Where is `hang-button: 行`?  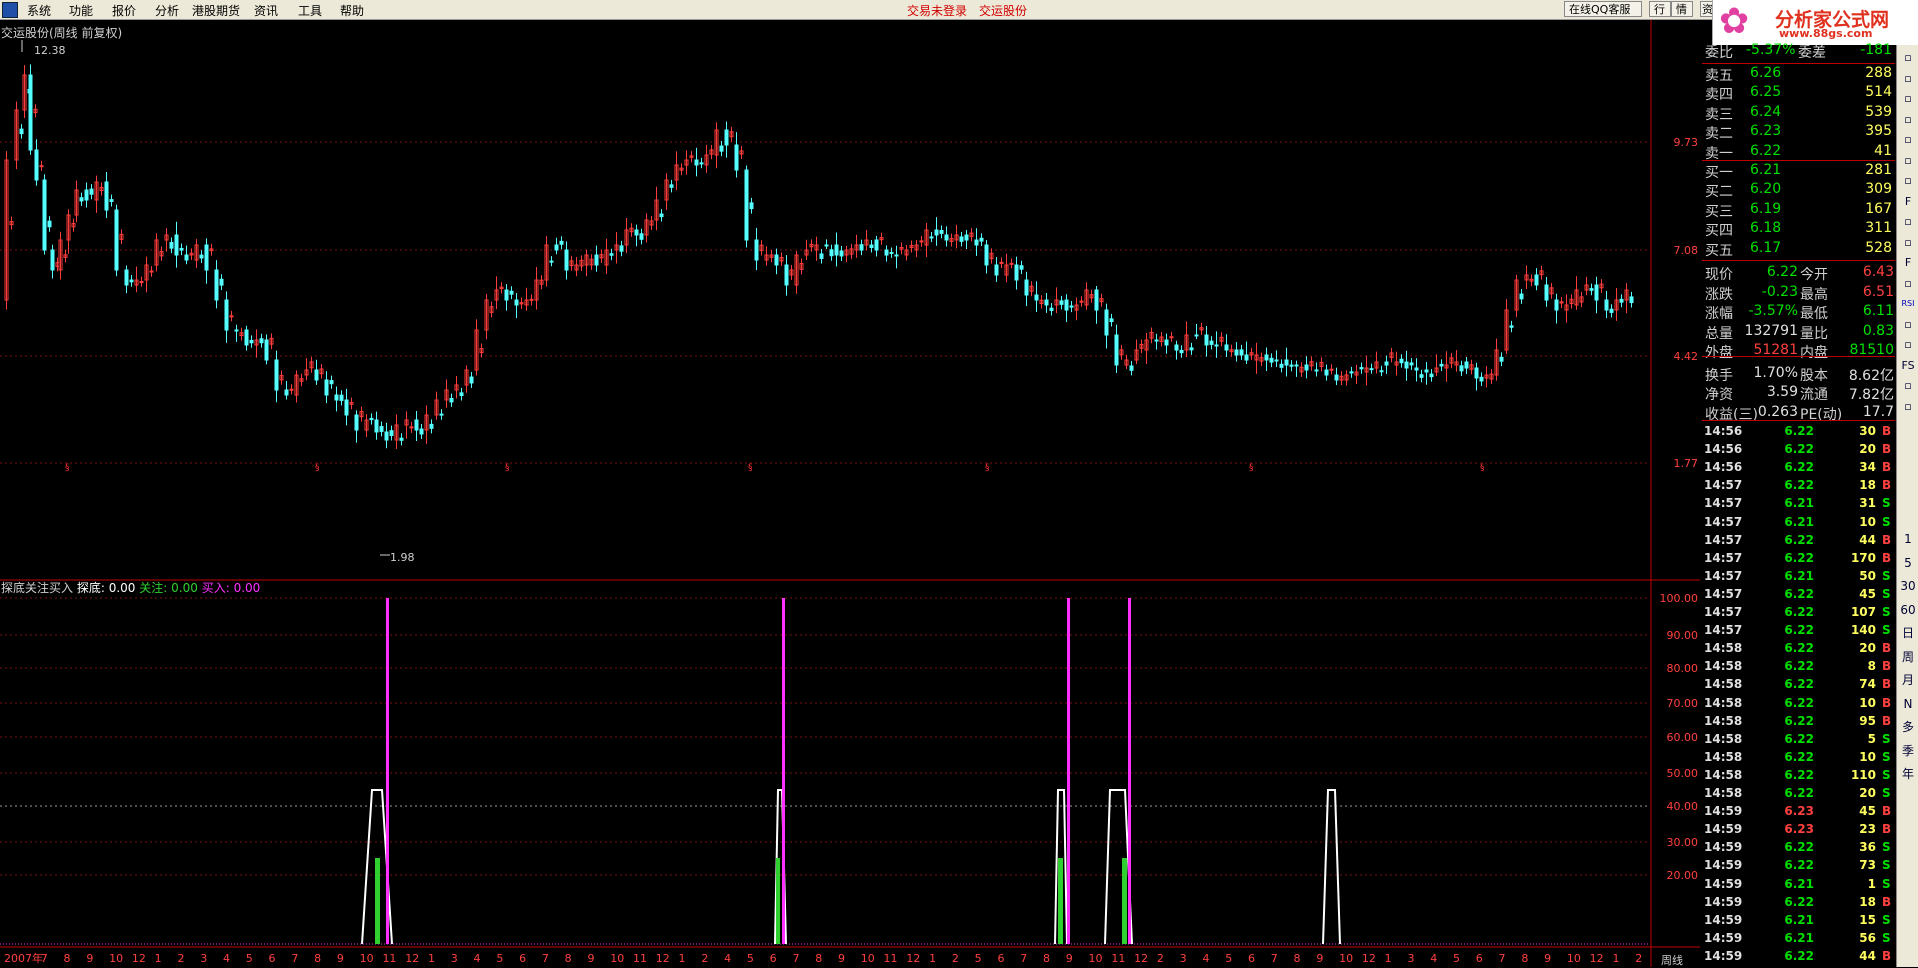 hang-button: 行 is located at coordinates (1660, 9).